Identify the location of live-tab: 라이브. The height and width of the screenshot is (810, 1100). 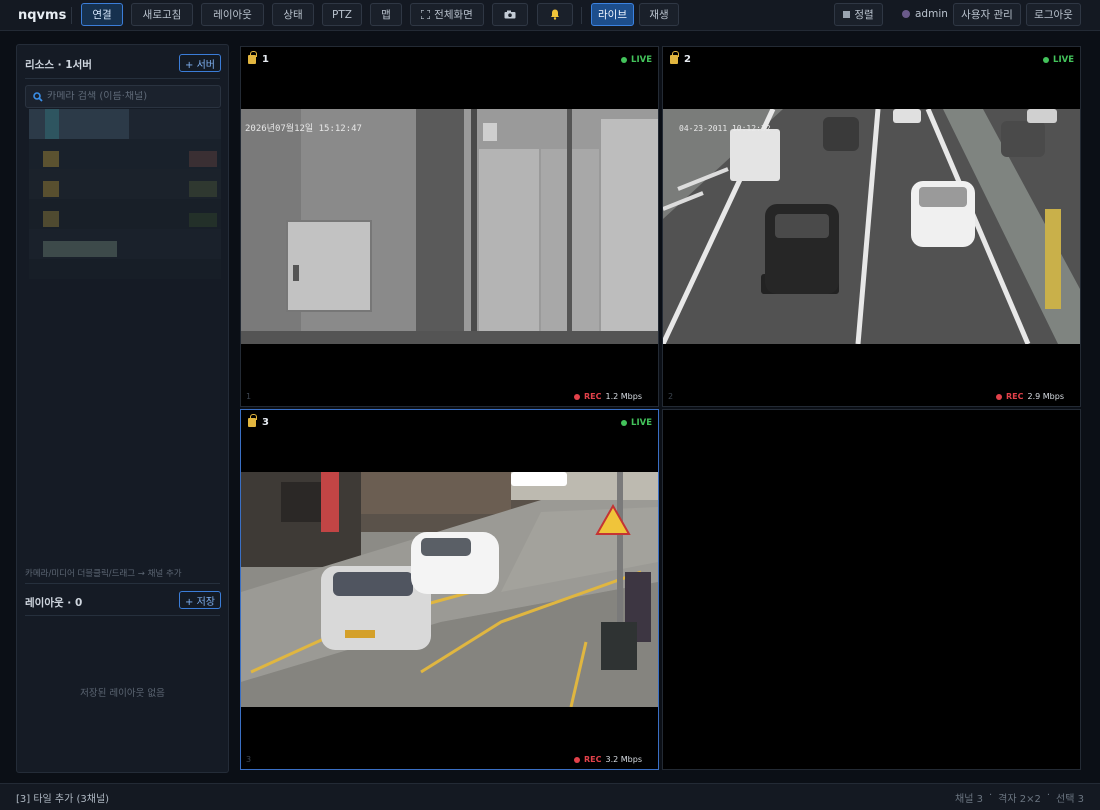
(612, 14).